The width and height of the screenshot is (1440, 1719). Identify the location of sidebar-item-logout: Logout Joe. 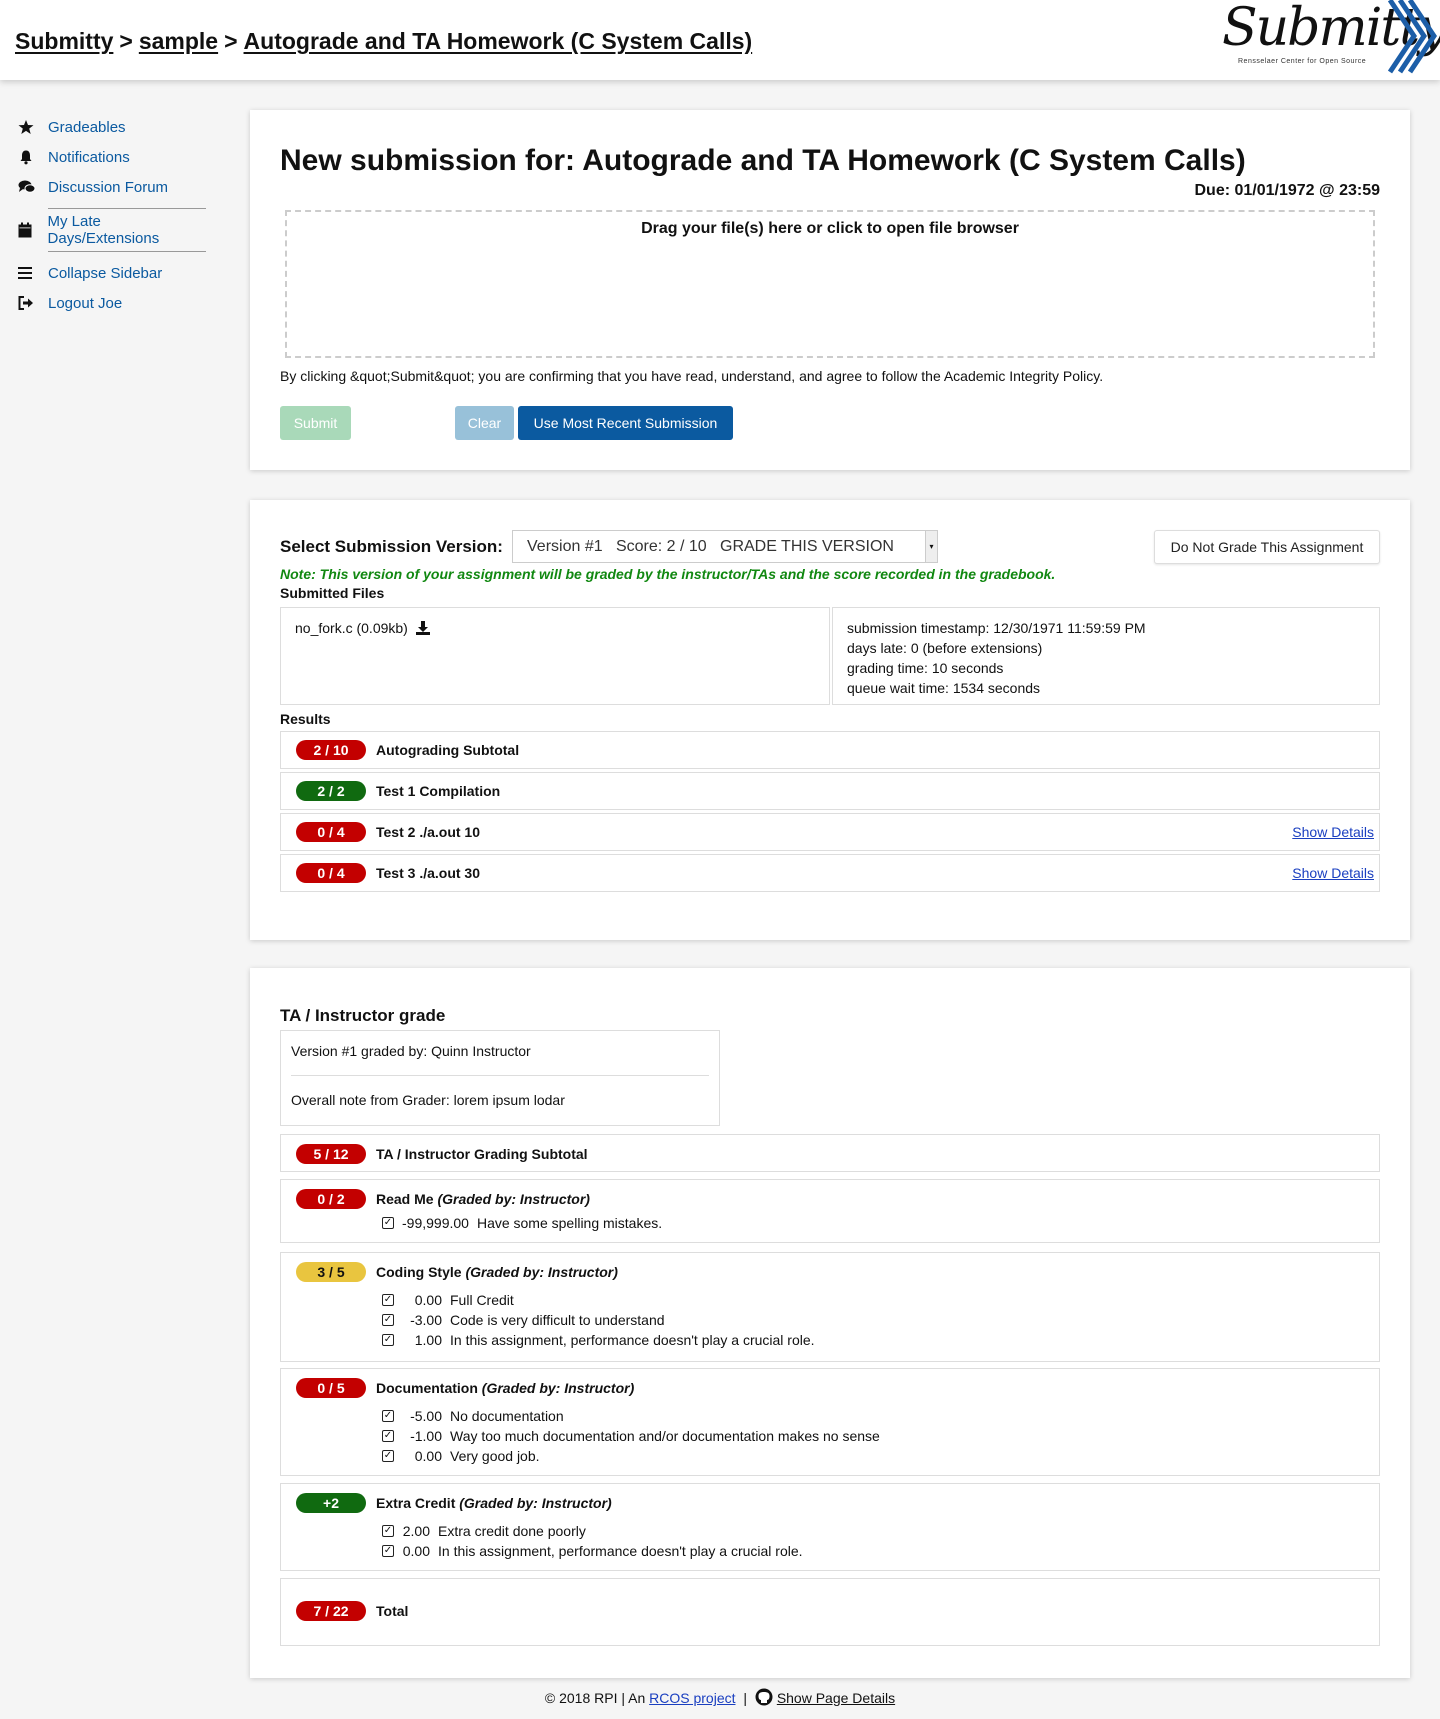
(116, 303).